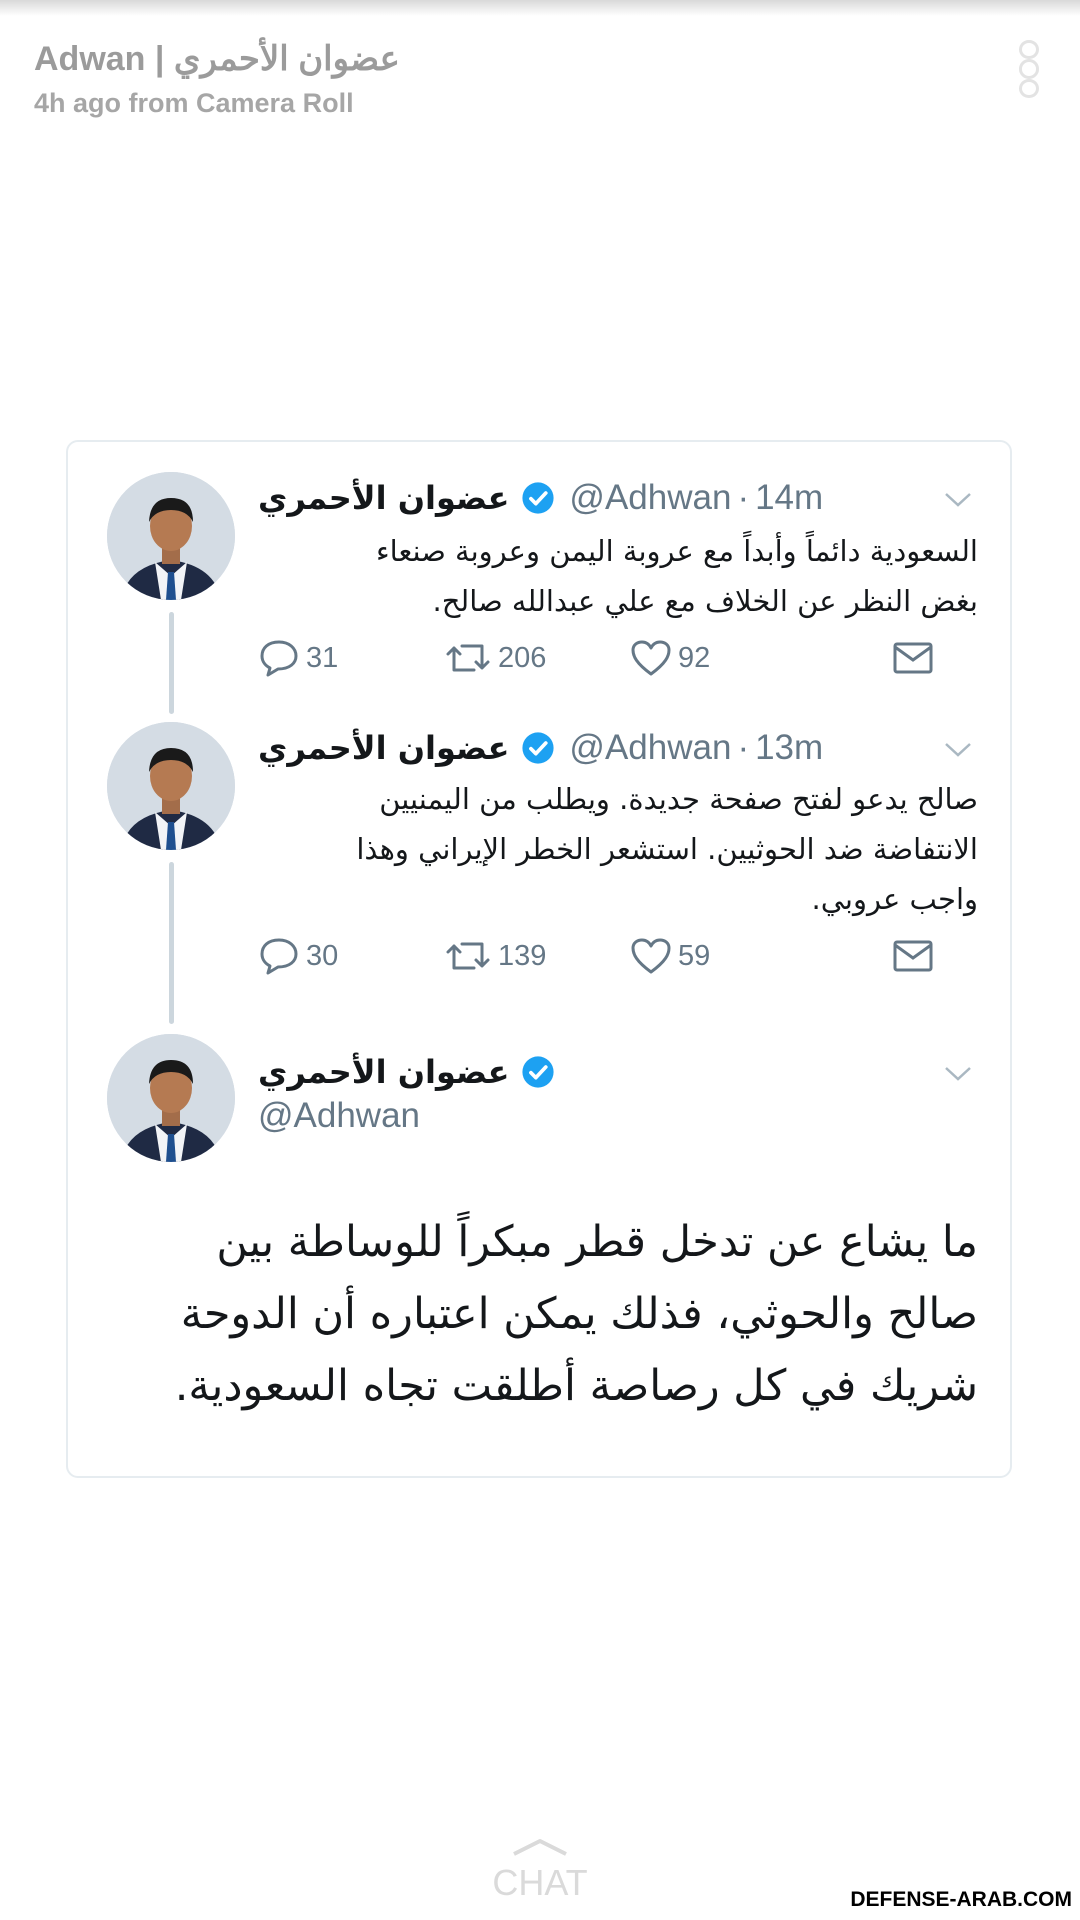 This screenshot has height=1920, width=1080. I want to click on more-dots-icon, so click(1029, 69).